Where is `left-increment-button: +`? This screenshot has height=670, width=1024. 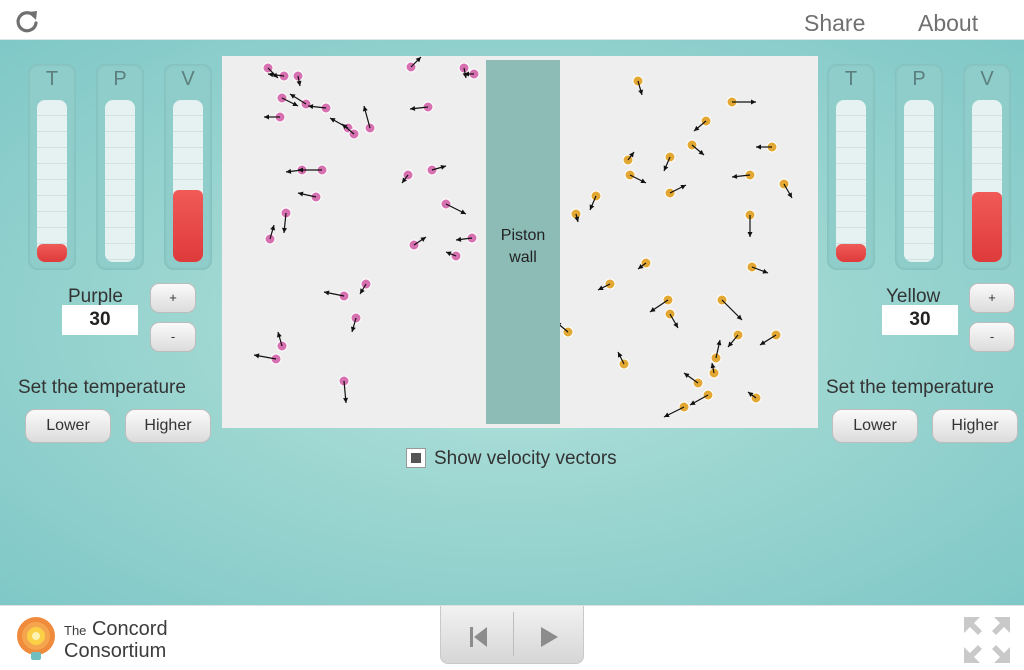
left-increment-button: + is located at coordinates (173, 298).